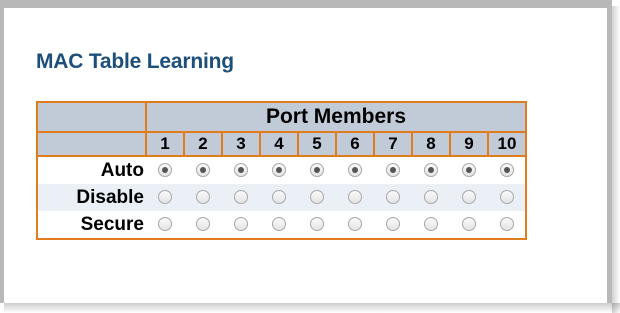  I want to click on port-8-secure-radio, so click(431, 224).